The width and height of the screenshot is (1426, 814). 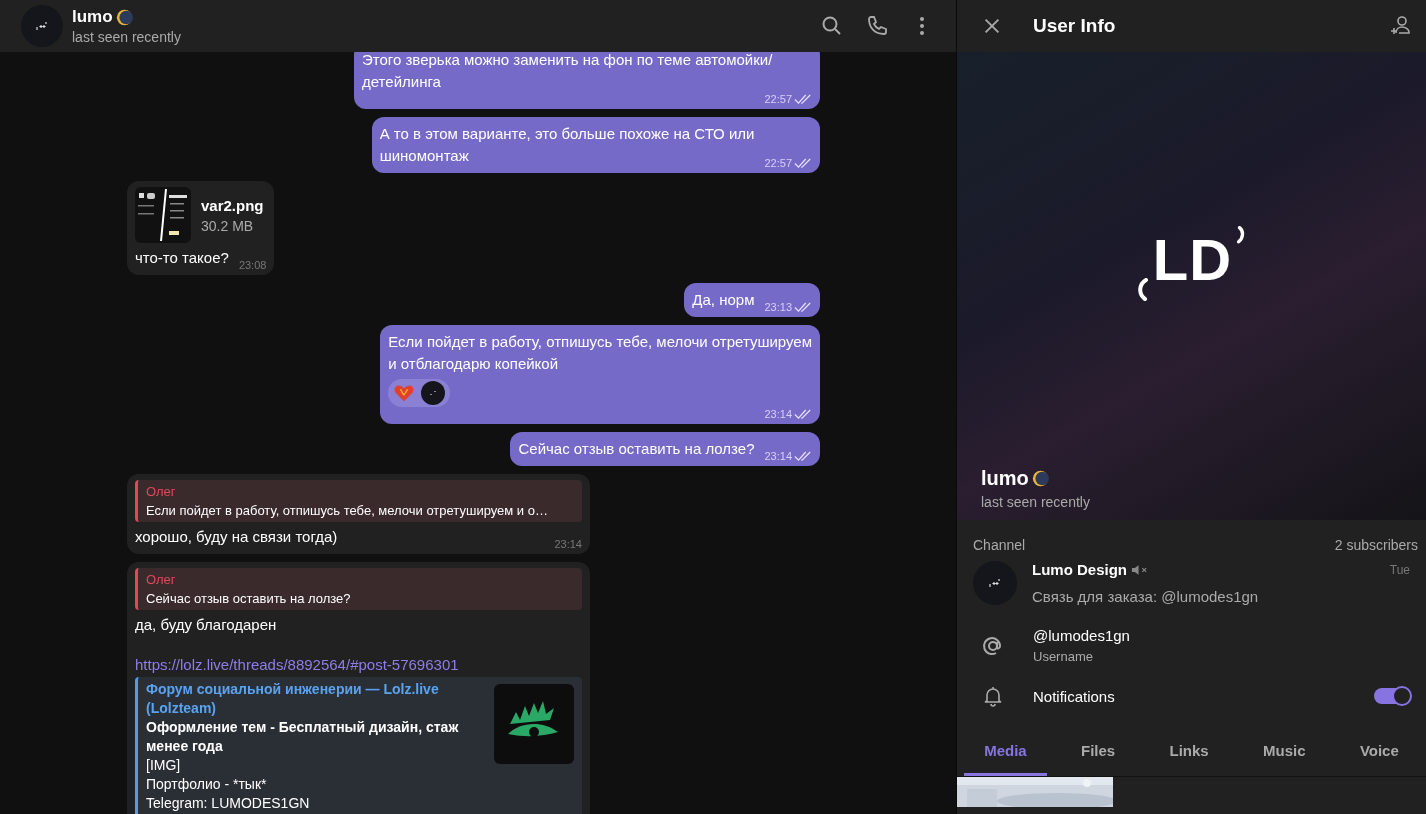 What do you see at coordinates (778, 307) in the screenshot?
I see `message-time: 23:13` at bounding box center [778, 307].